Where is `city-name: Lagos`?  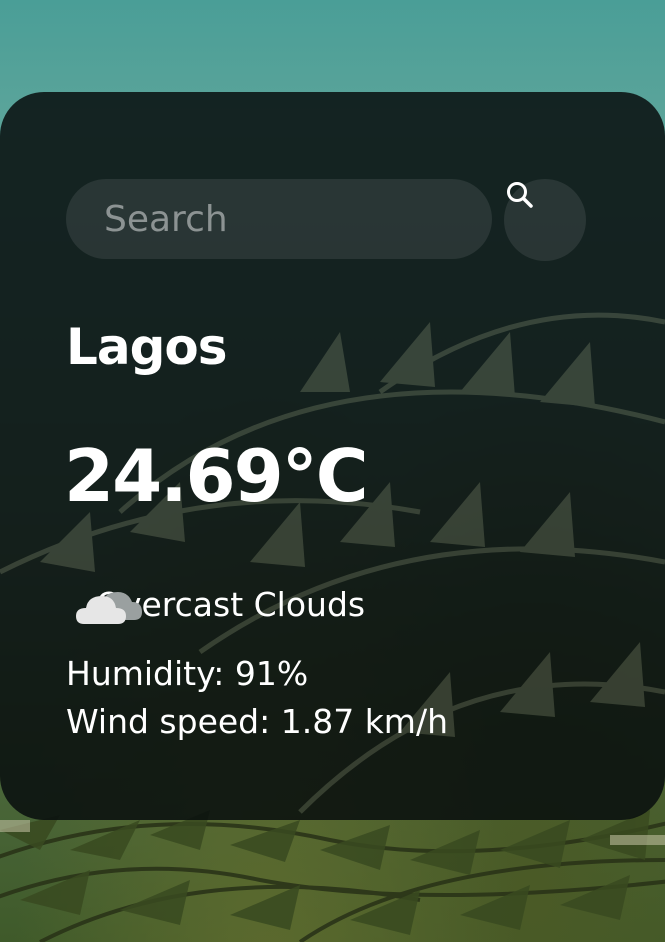
city-name: Lagos is located at coordinates (147, 347).